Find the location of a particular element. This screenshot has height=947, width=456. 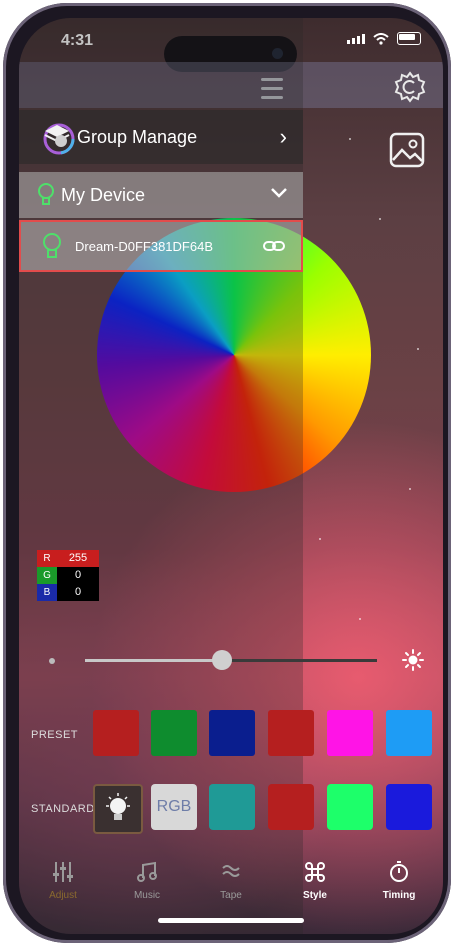

music-icon is located at coordinates (147, 871).